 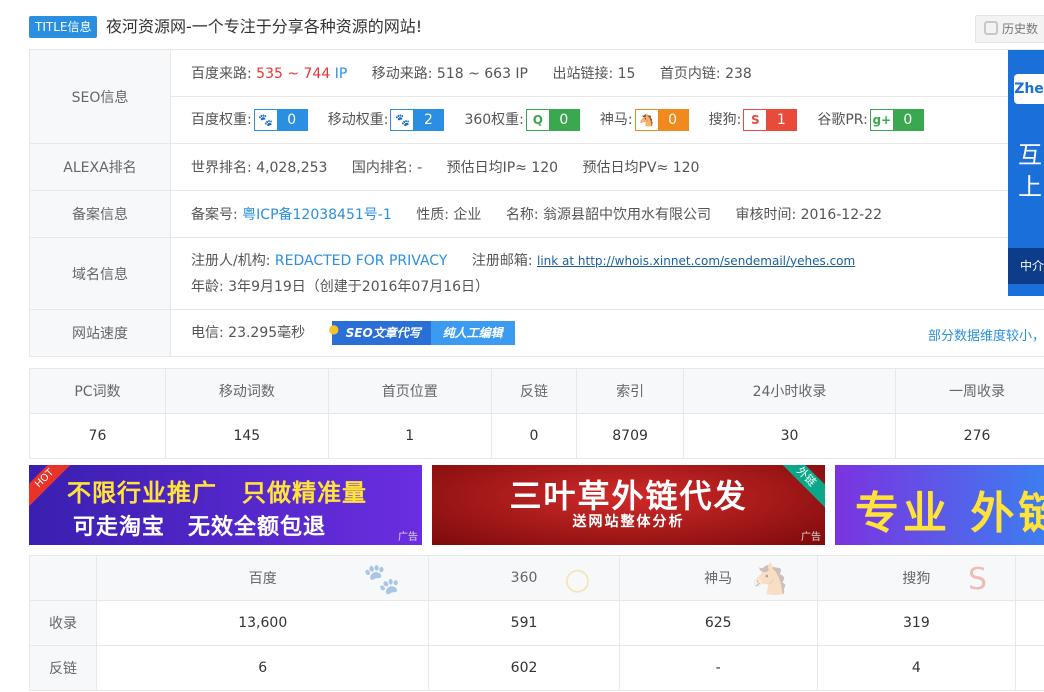 What do you see at coordinates (705, 74) in the screenshot?
I see `inlinks: 首页内链: 238` at bounding box center [705, 74].